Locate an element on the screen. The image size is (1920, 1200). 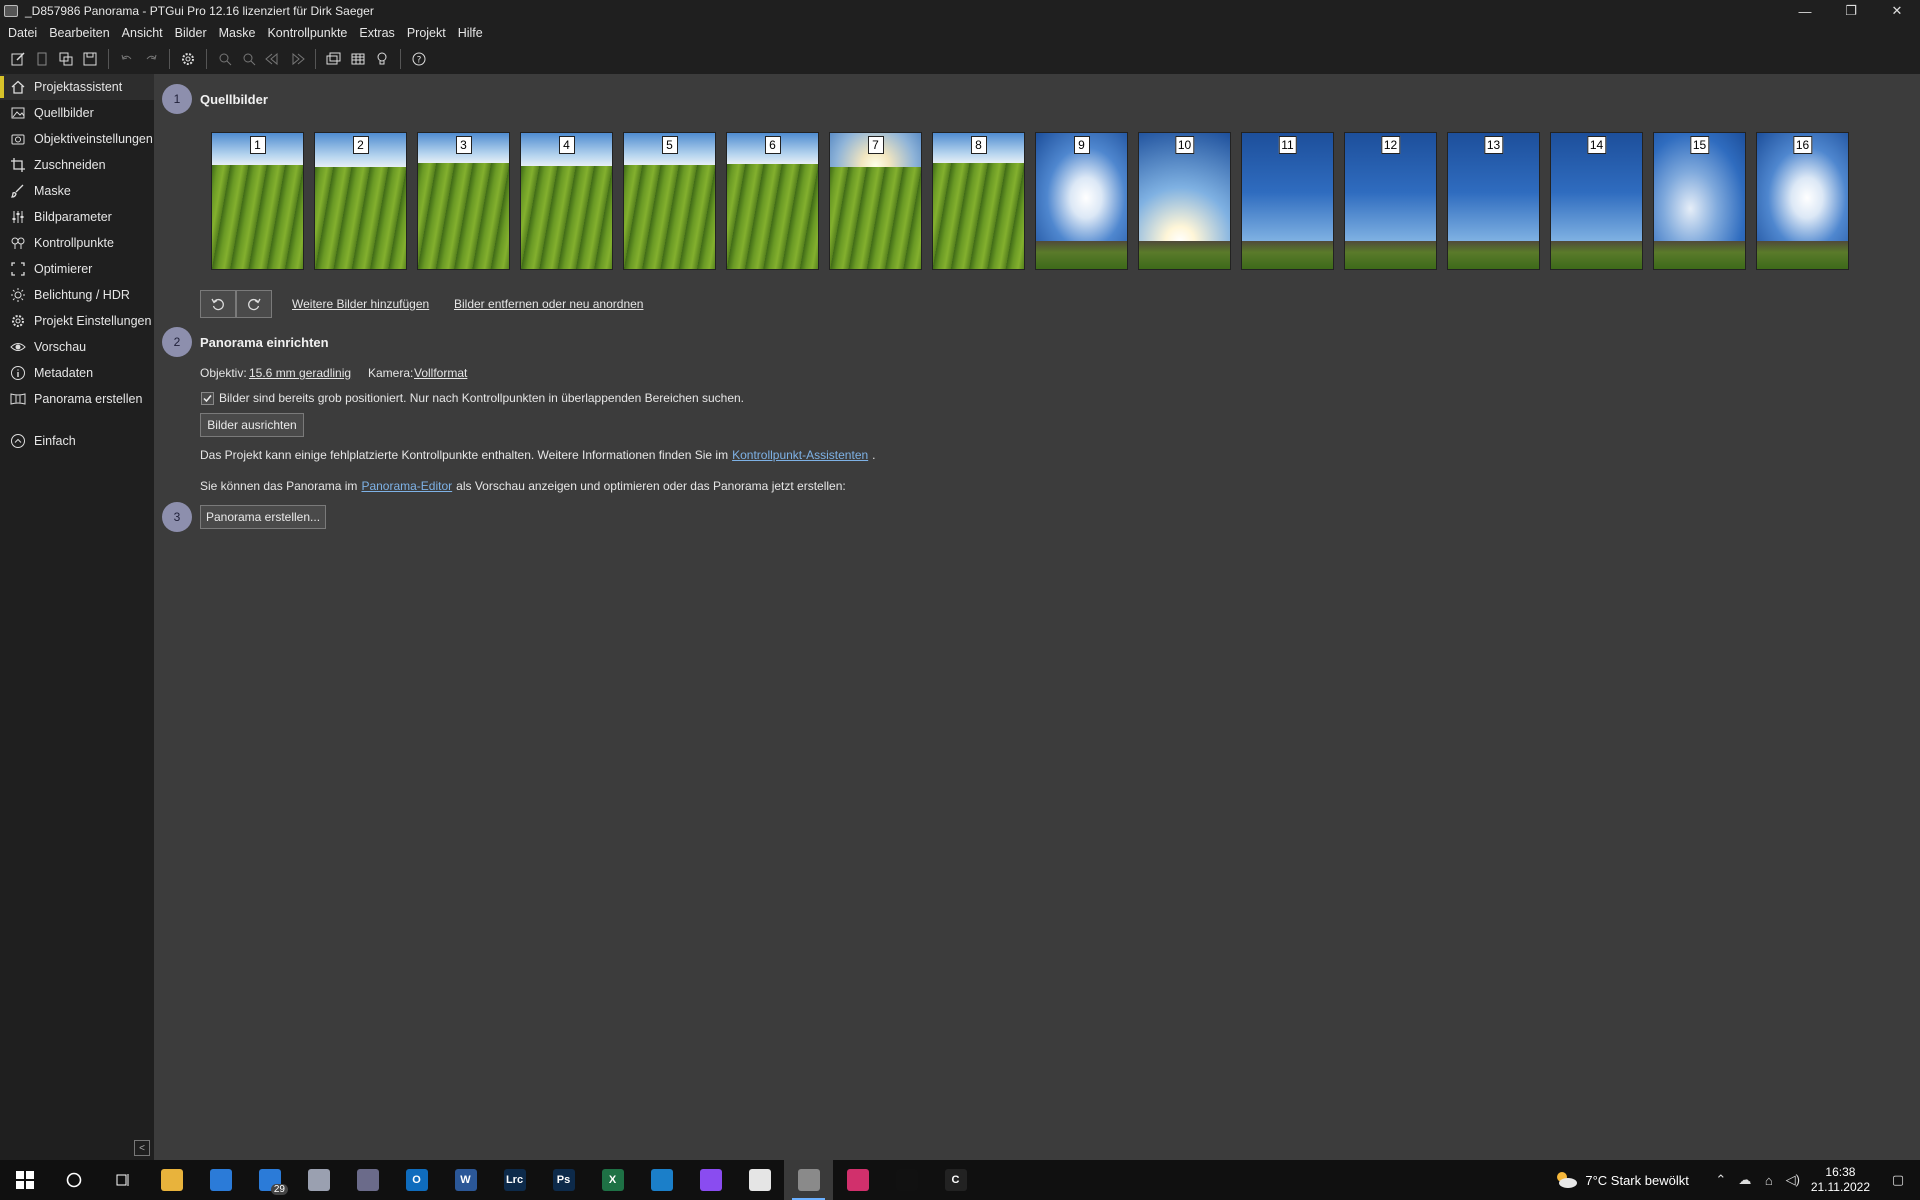
source-image-thumbnail: 14 is located at coordinates (1596, 201).